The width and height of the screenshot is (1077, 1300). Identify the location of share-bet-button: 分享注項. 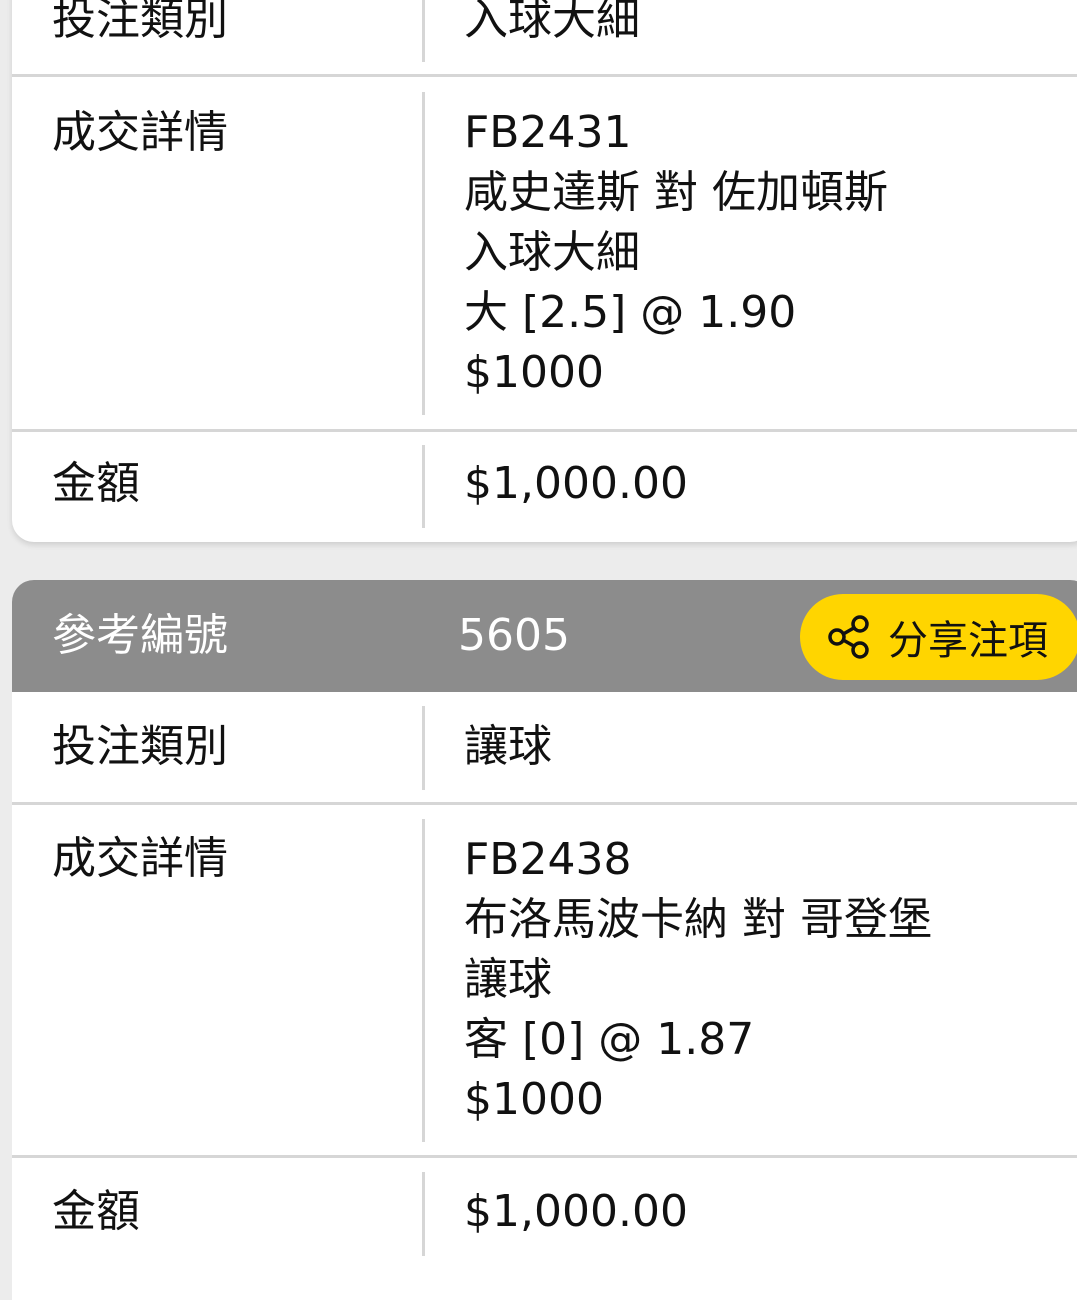
(938, 637).